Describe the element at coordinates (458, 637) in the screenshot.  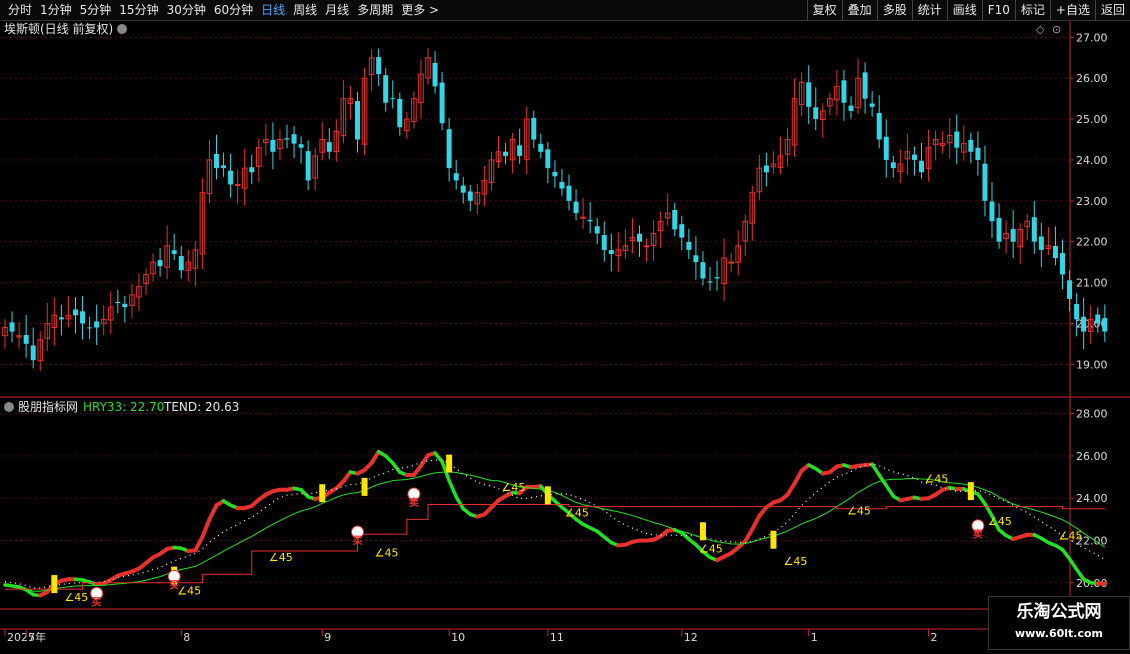
I see `xaxis-label: 10` at that location.